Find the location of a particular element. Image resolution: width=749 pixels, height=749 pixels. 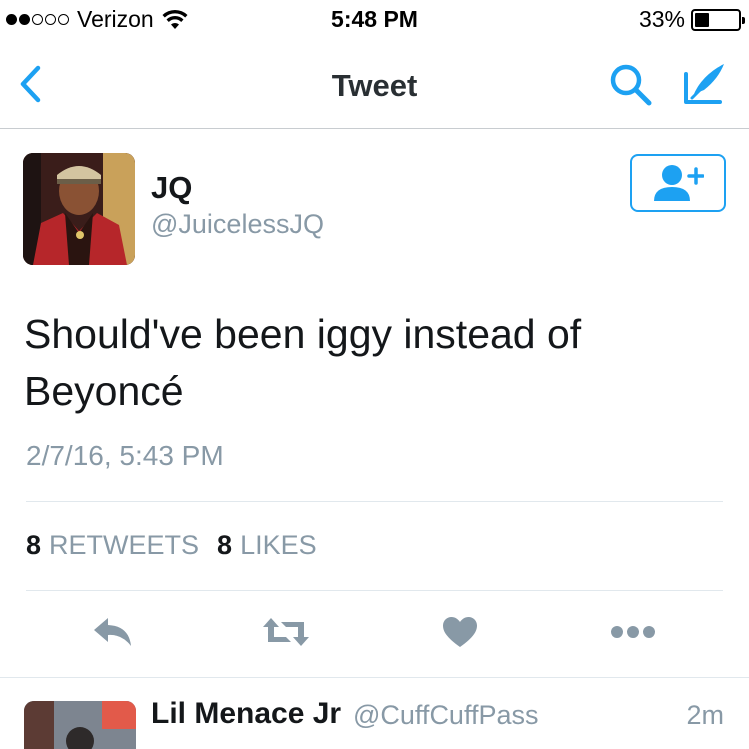

search-icon is located at coordinates (631, 85).